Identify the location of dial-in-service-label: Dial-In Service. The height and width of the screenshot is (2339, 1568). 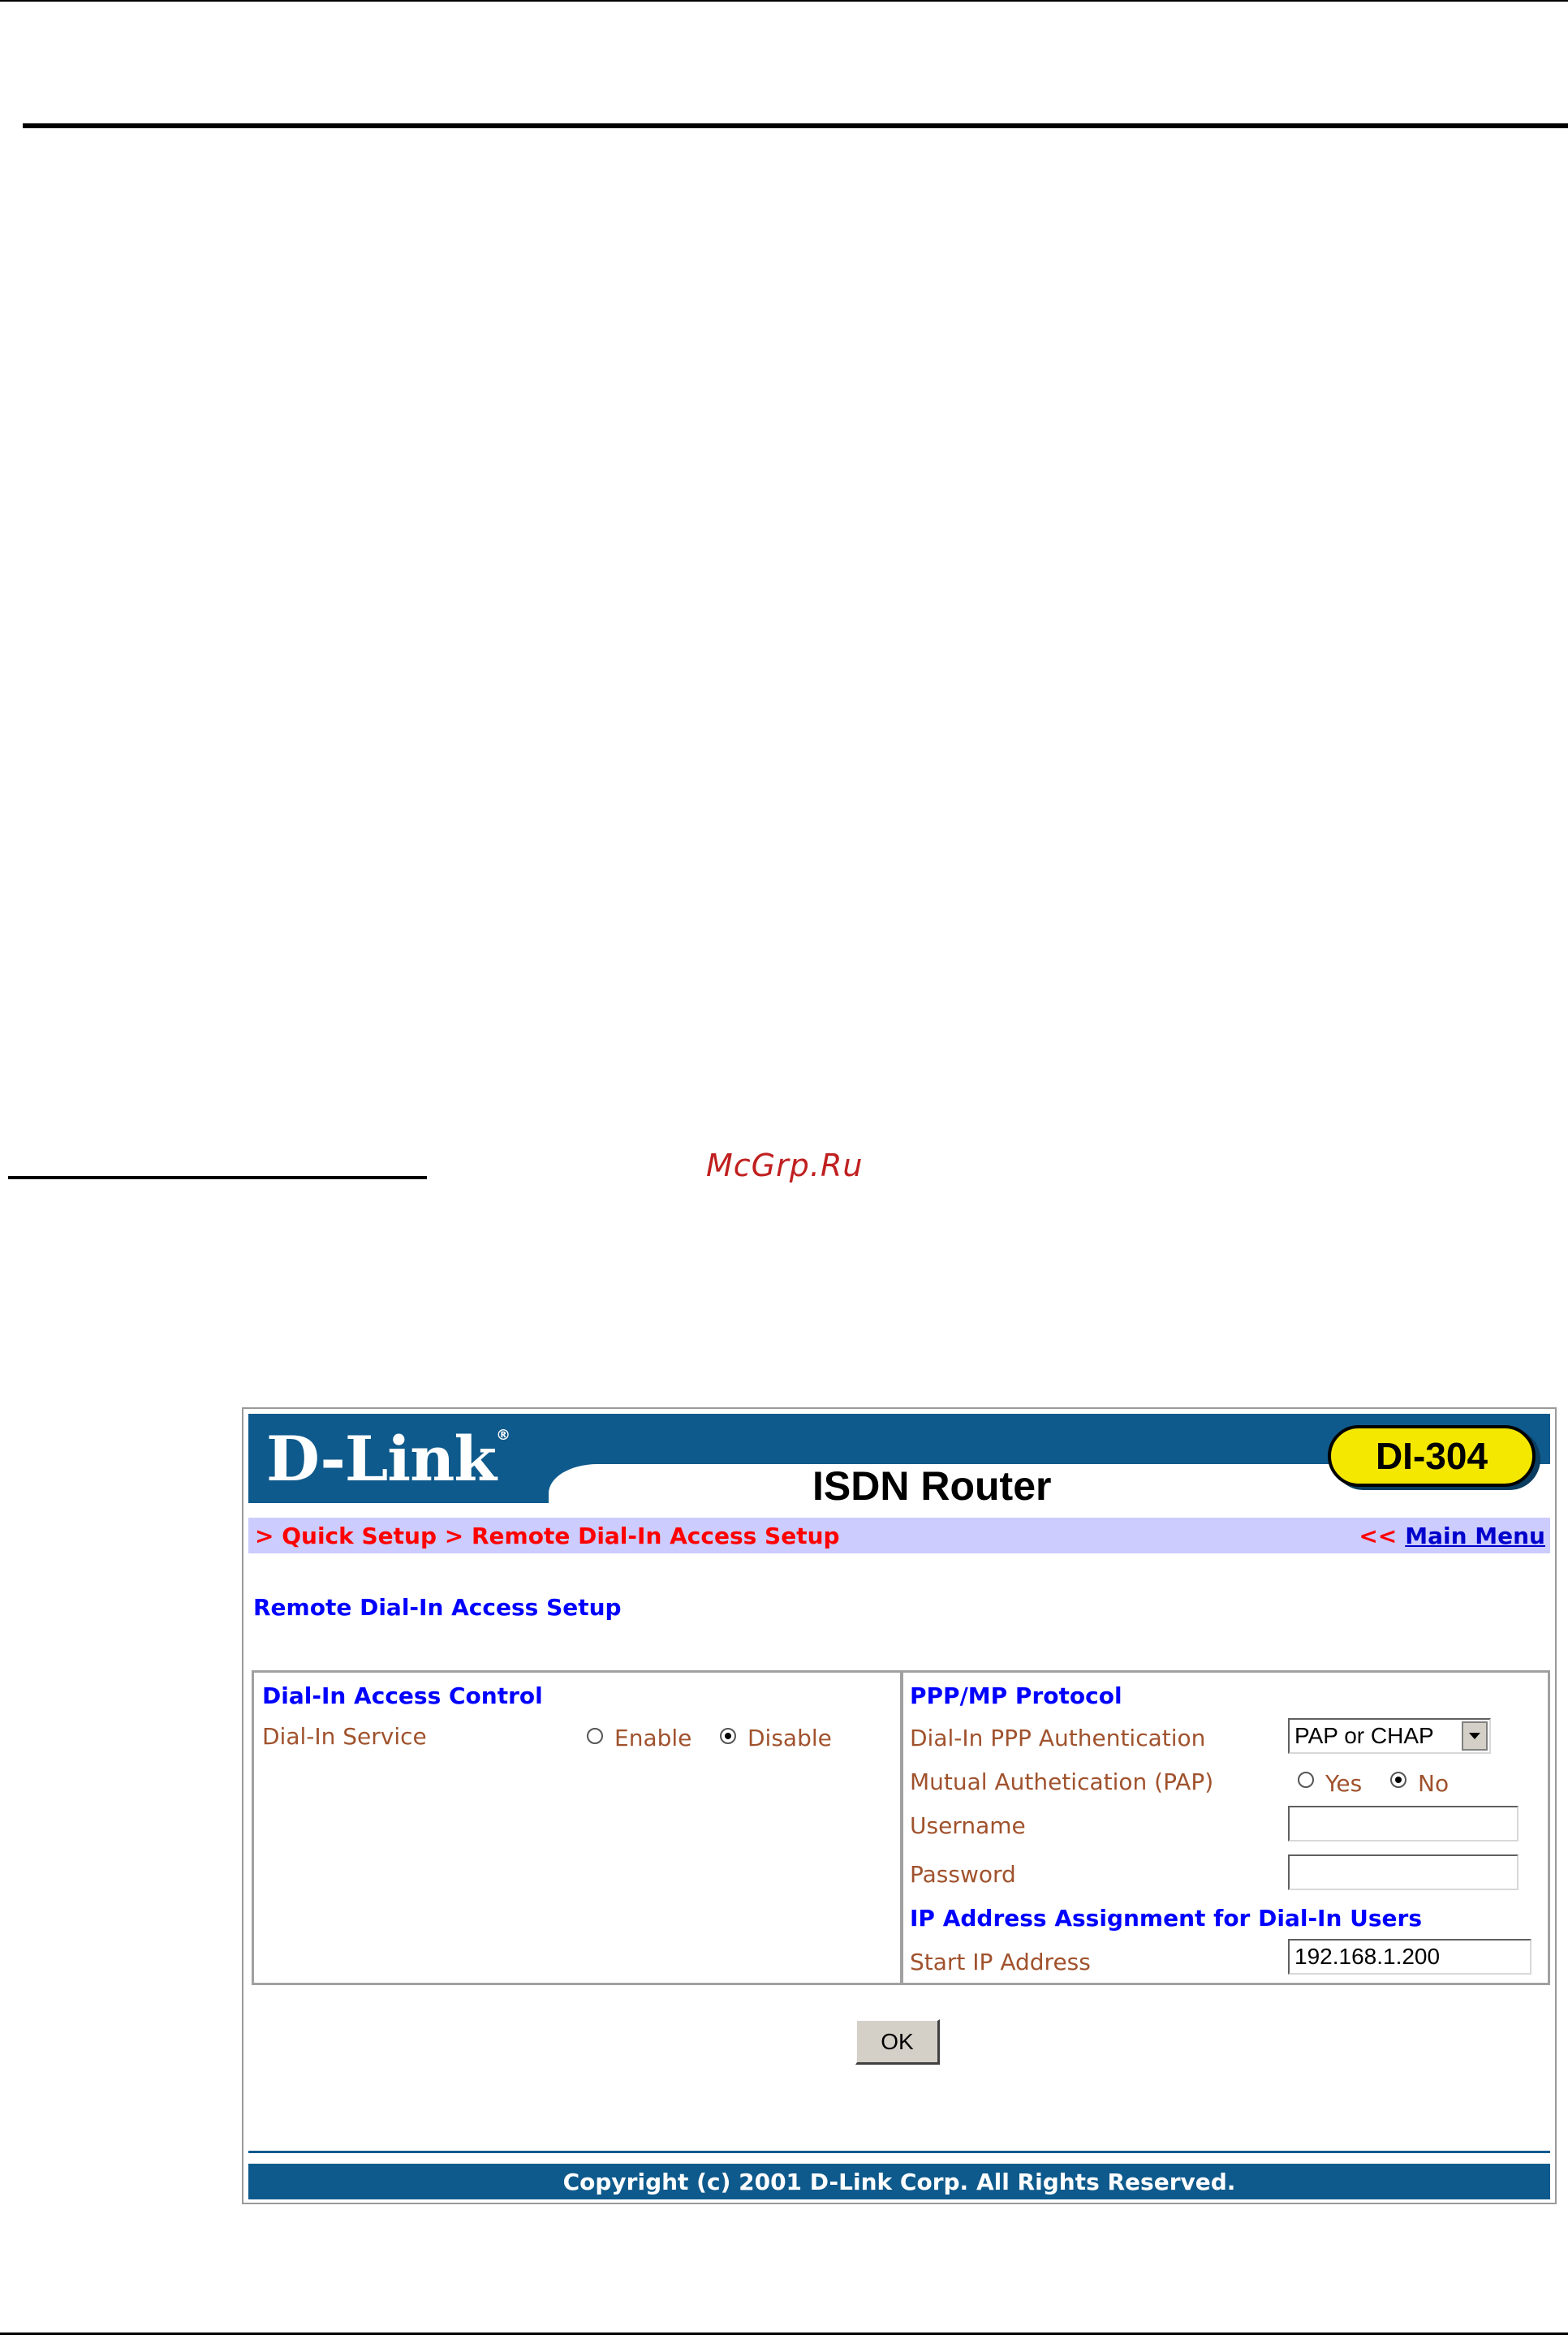
(345, 1737).